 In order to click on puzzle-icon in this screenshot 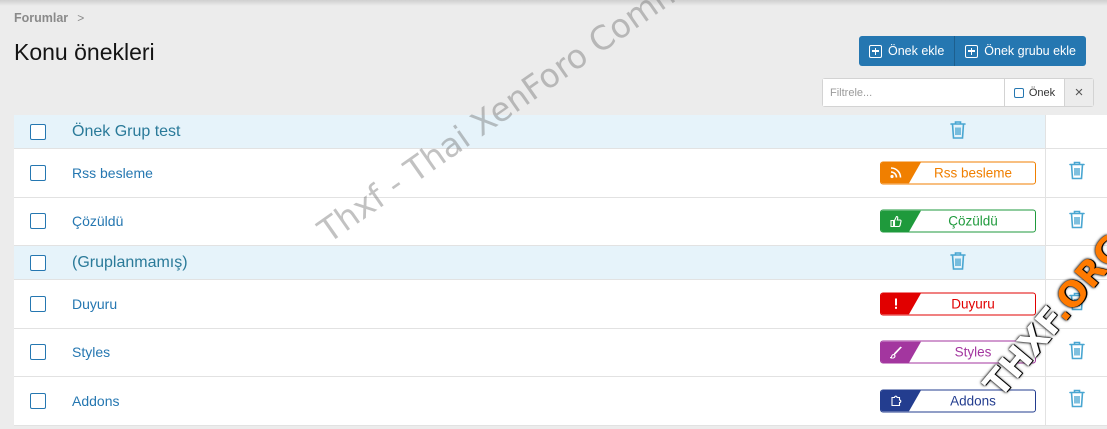, I will do `click(901, 401)`.